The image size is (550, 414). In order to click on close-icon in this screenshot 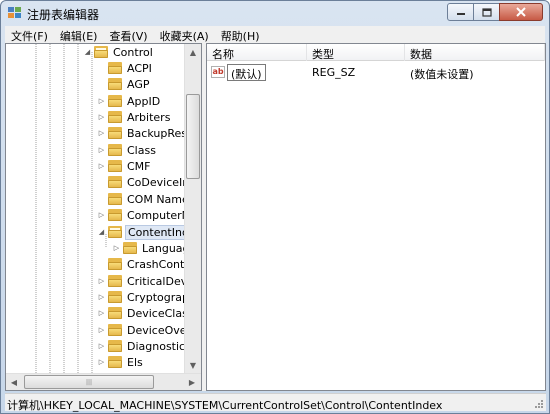, I will do `click(521, 12)`.